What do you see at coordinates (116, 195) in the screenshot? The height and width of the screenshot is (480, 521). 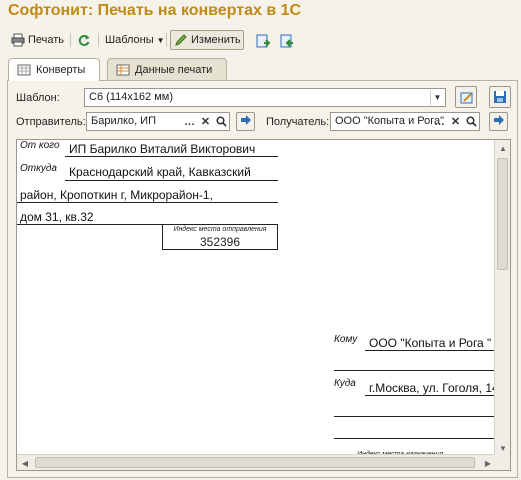 I see `where-from-line2: район, Кропоткин г, Микрорайон-1,` at bounding box center [116, 195].